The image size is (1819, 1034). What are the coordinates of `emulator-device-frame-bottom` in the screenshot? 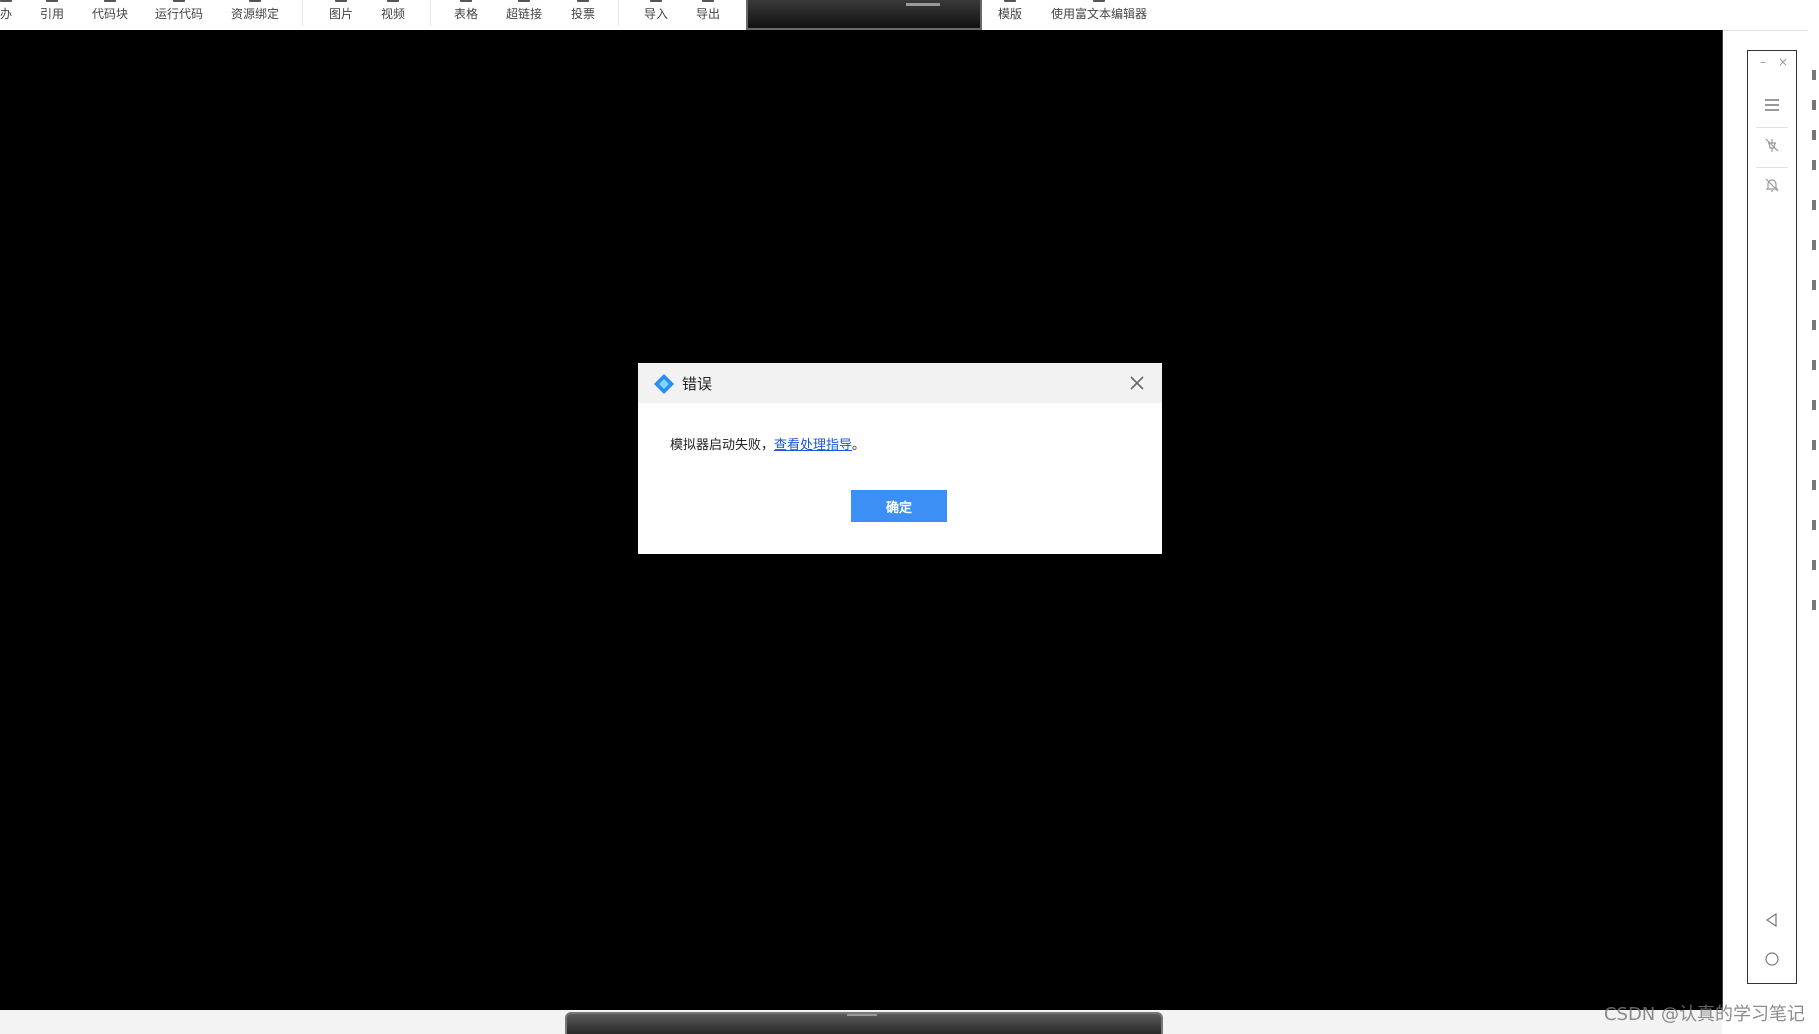 It's located at (864, 1023).